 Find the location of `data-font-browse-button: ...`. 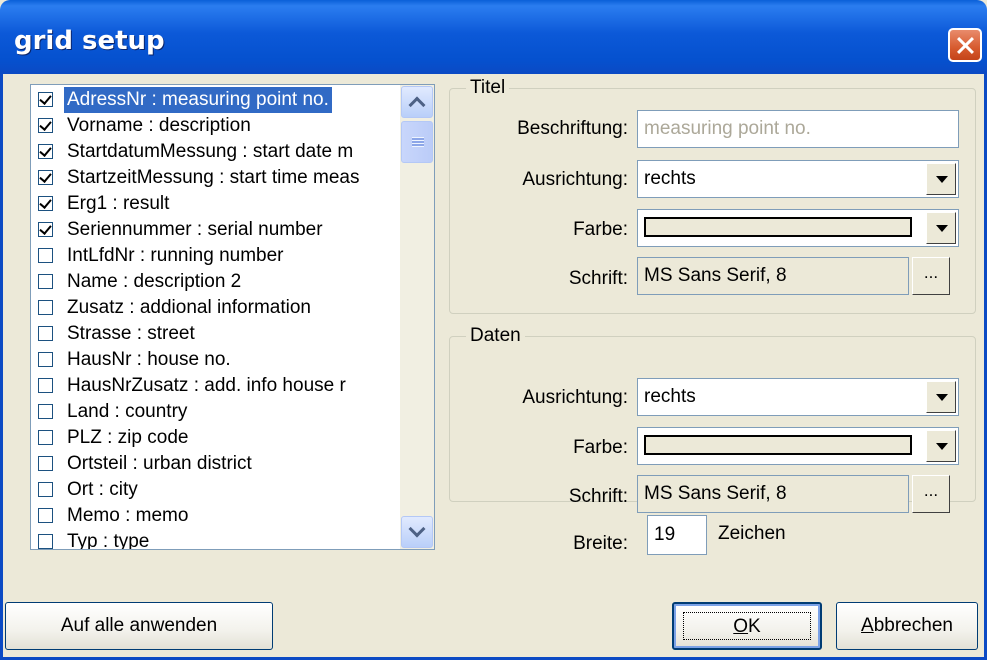

data-font-browse-button: ... is located at coordinates (931, 494).